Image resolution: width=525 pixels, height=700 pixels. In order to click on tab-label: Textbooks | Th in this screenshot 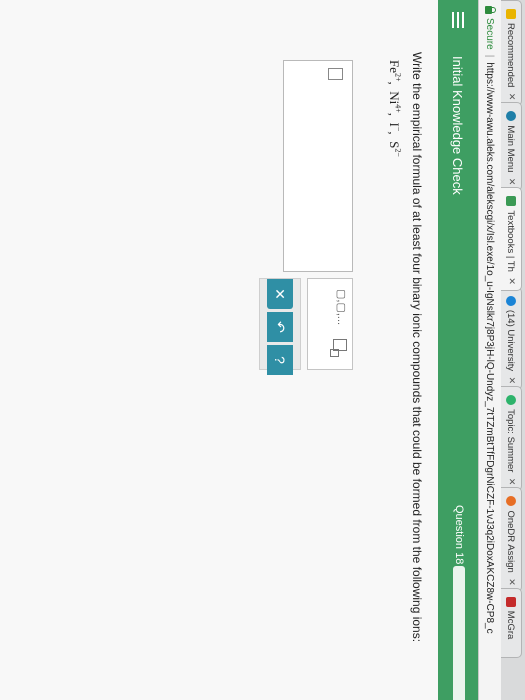, I will do `click(511, 241)`.